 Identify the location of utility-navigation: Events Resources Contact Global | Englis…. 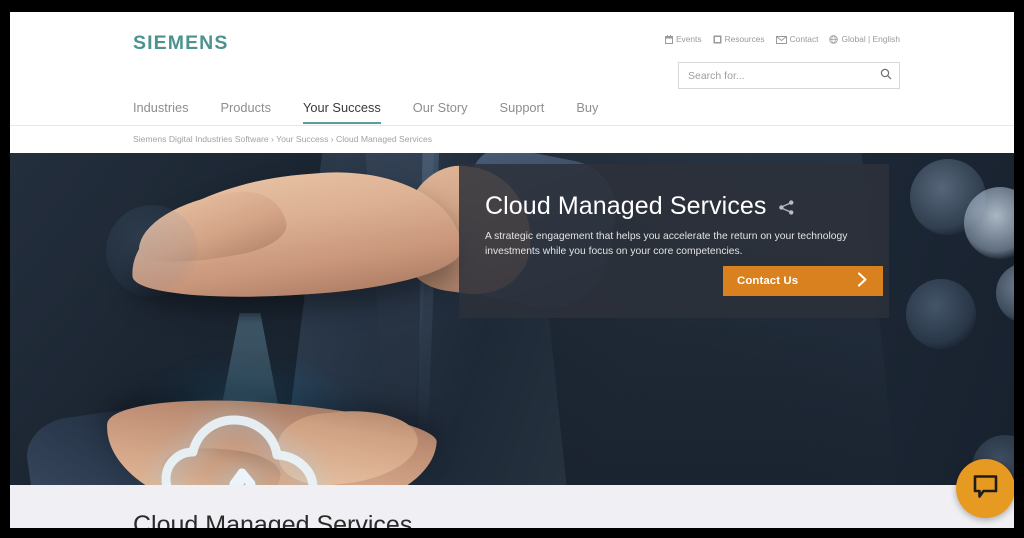
(782, 39).